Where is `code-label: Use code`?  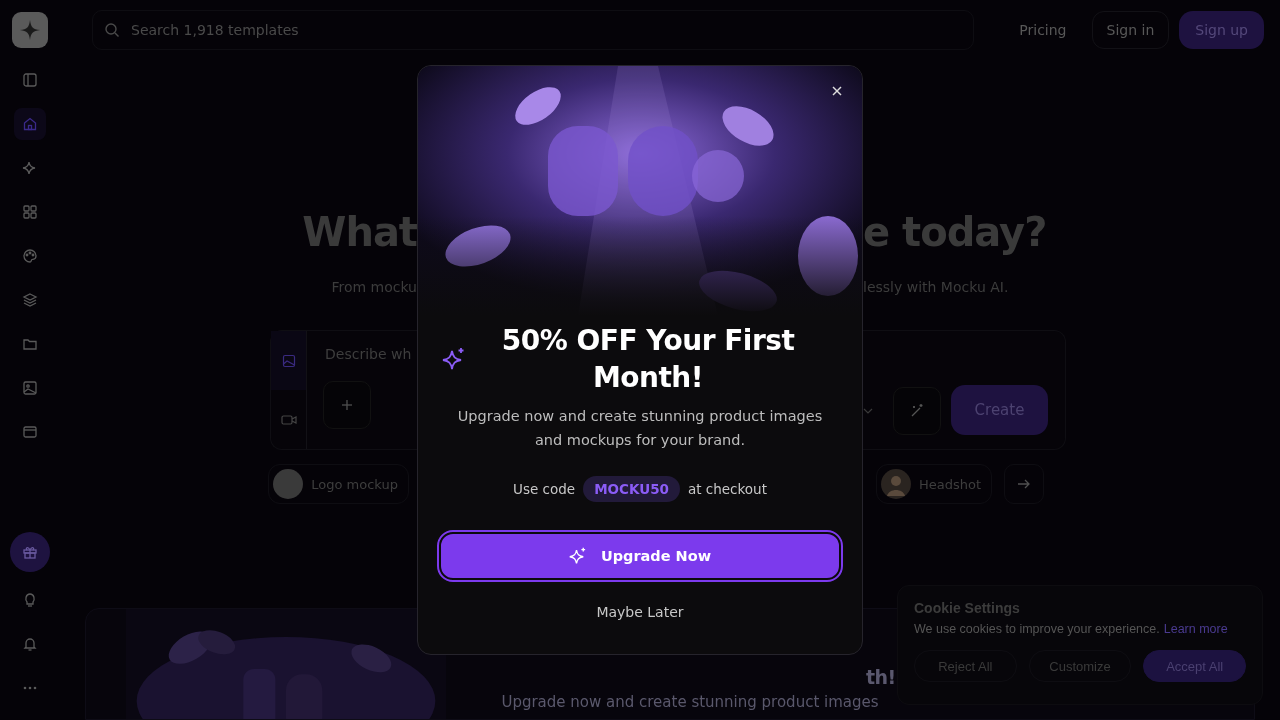 code-label: Use code is located at coordinates (544, 489).